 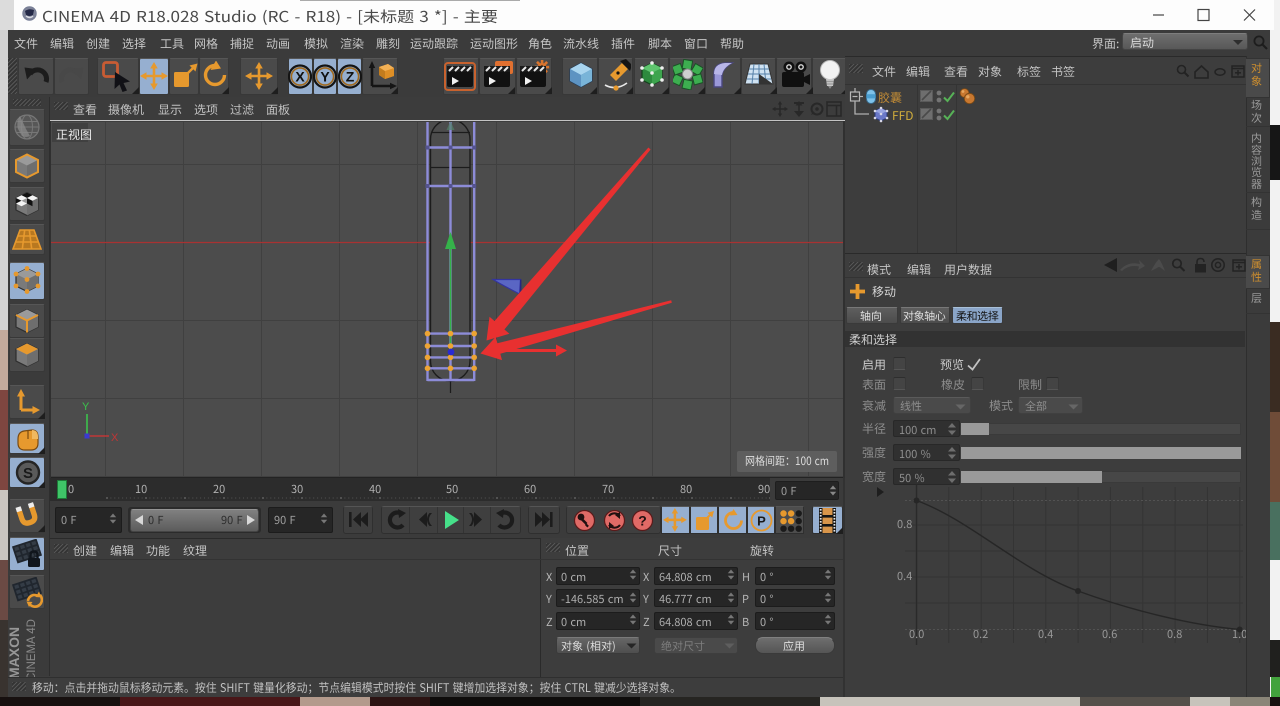 What do you see at coordinates (15, 653) in the screenshot?
I see `svg-text: MAXON` at bounding box center [15, 653].